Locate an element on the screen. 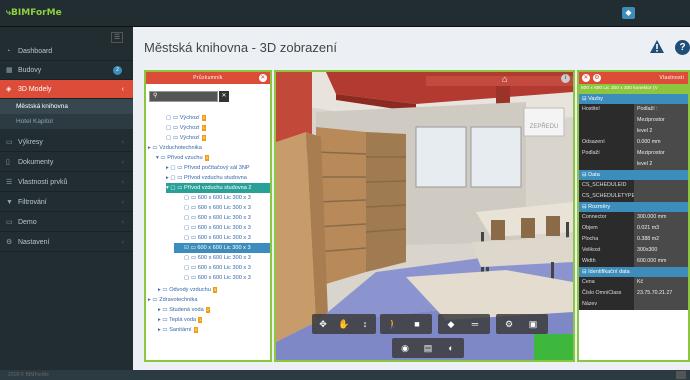 This screenshot has width=690, height=380. viewer-toolbar-camera: 🚶 ■ is located at coordinates (406, 324).